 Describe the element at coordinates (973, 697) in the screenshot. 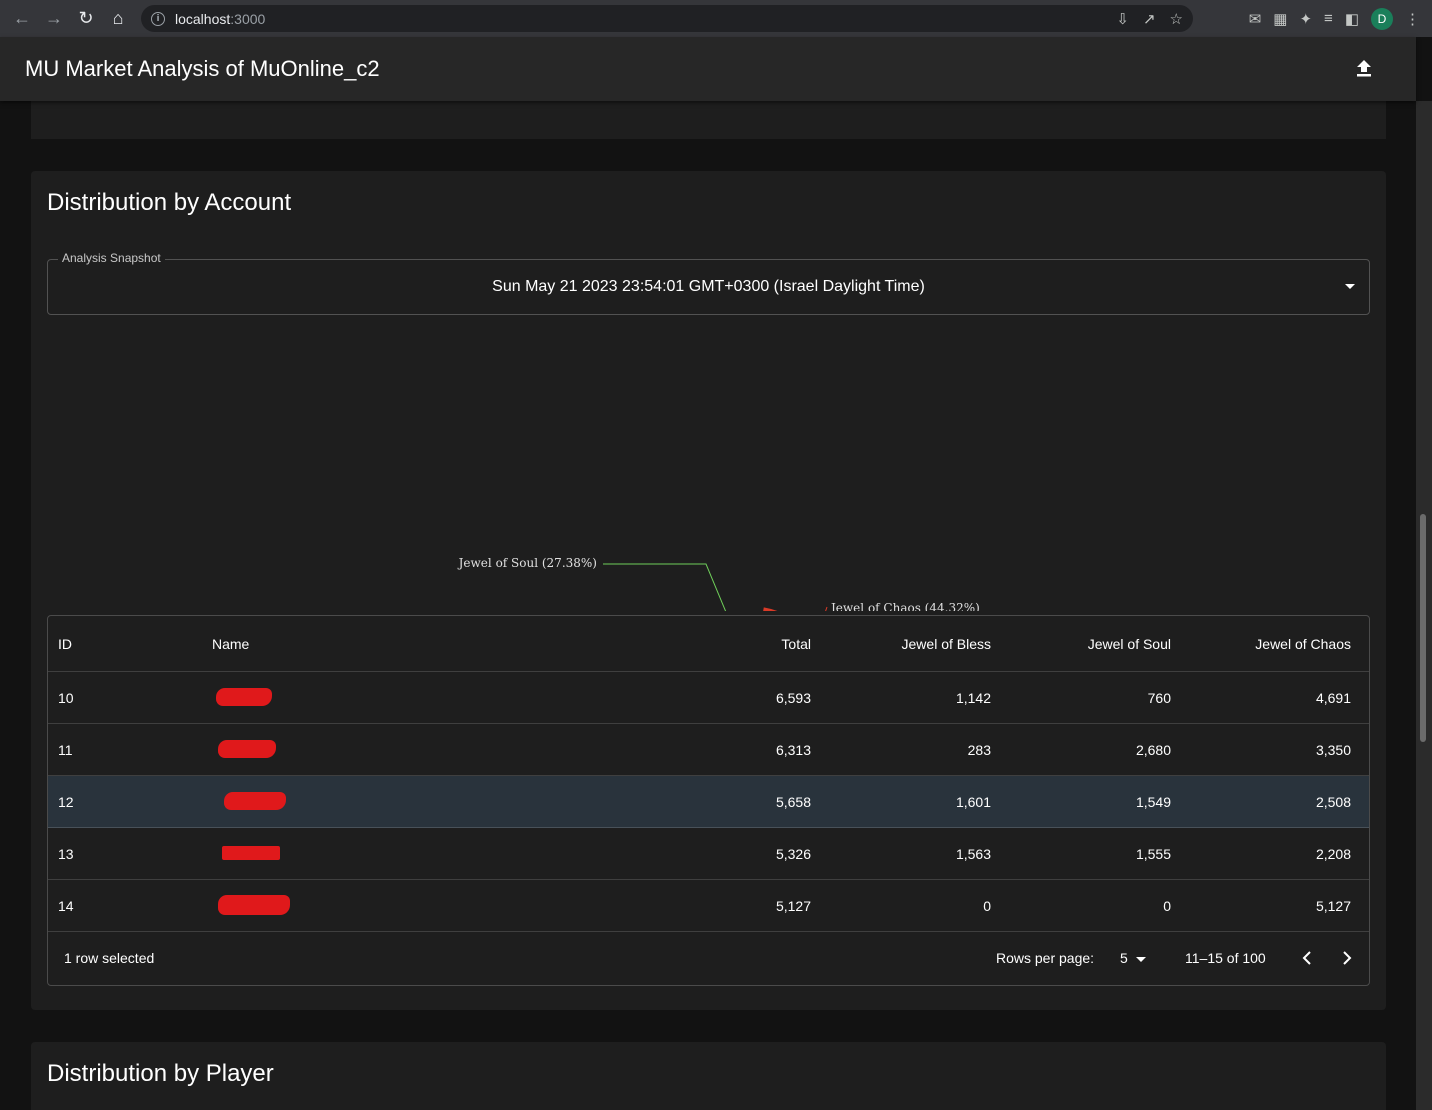

I see `cell-jewel-of-bless: 1,142` at that location.